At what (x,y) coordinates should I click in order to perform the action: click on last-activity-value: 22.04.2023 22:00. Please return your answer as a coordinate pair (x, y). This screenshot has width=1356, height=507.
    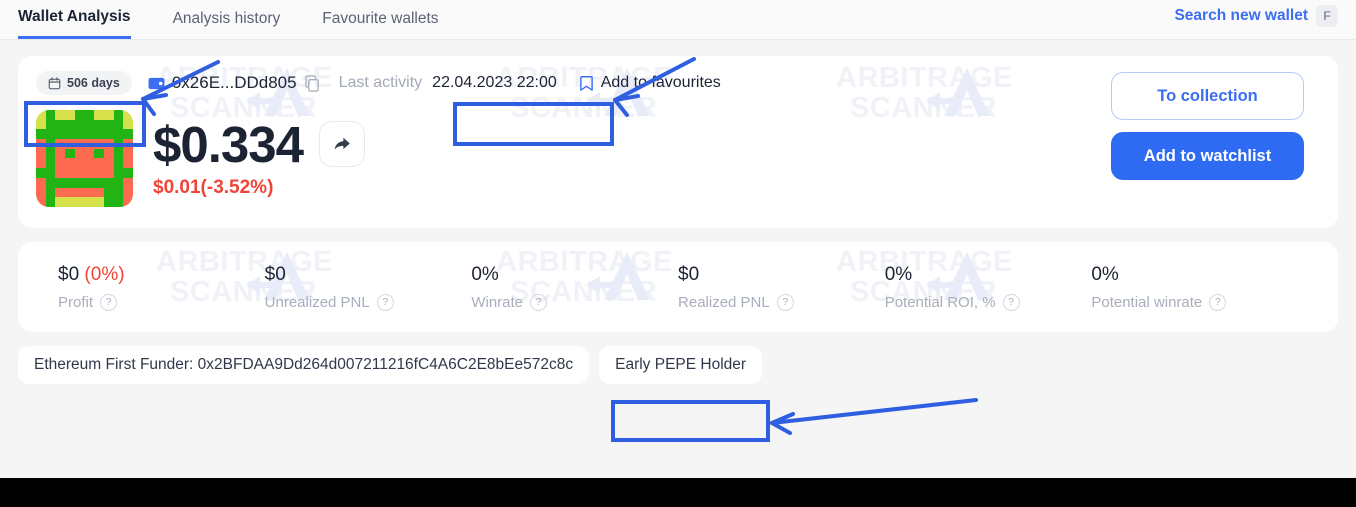
    Looking at the image, I should click on (494, 82).